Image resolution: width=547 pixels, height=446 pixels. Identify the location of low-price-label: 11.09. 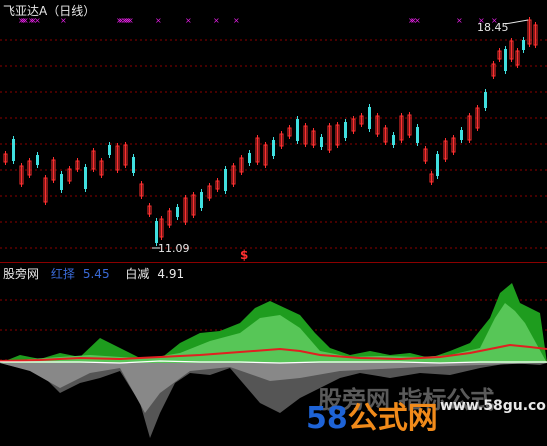
(174, 248).